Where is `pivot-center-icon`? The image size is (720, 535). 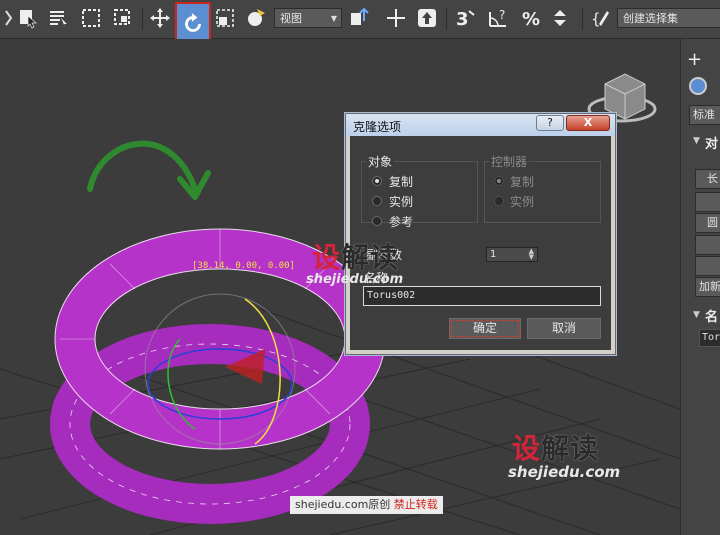
pivot-center-icon is located at coordinates (359, 18).